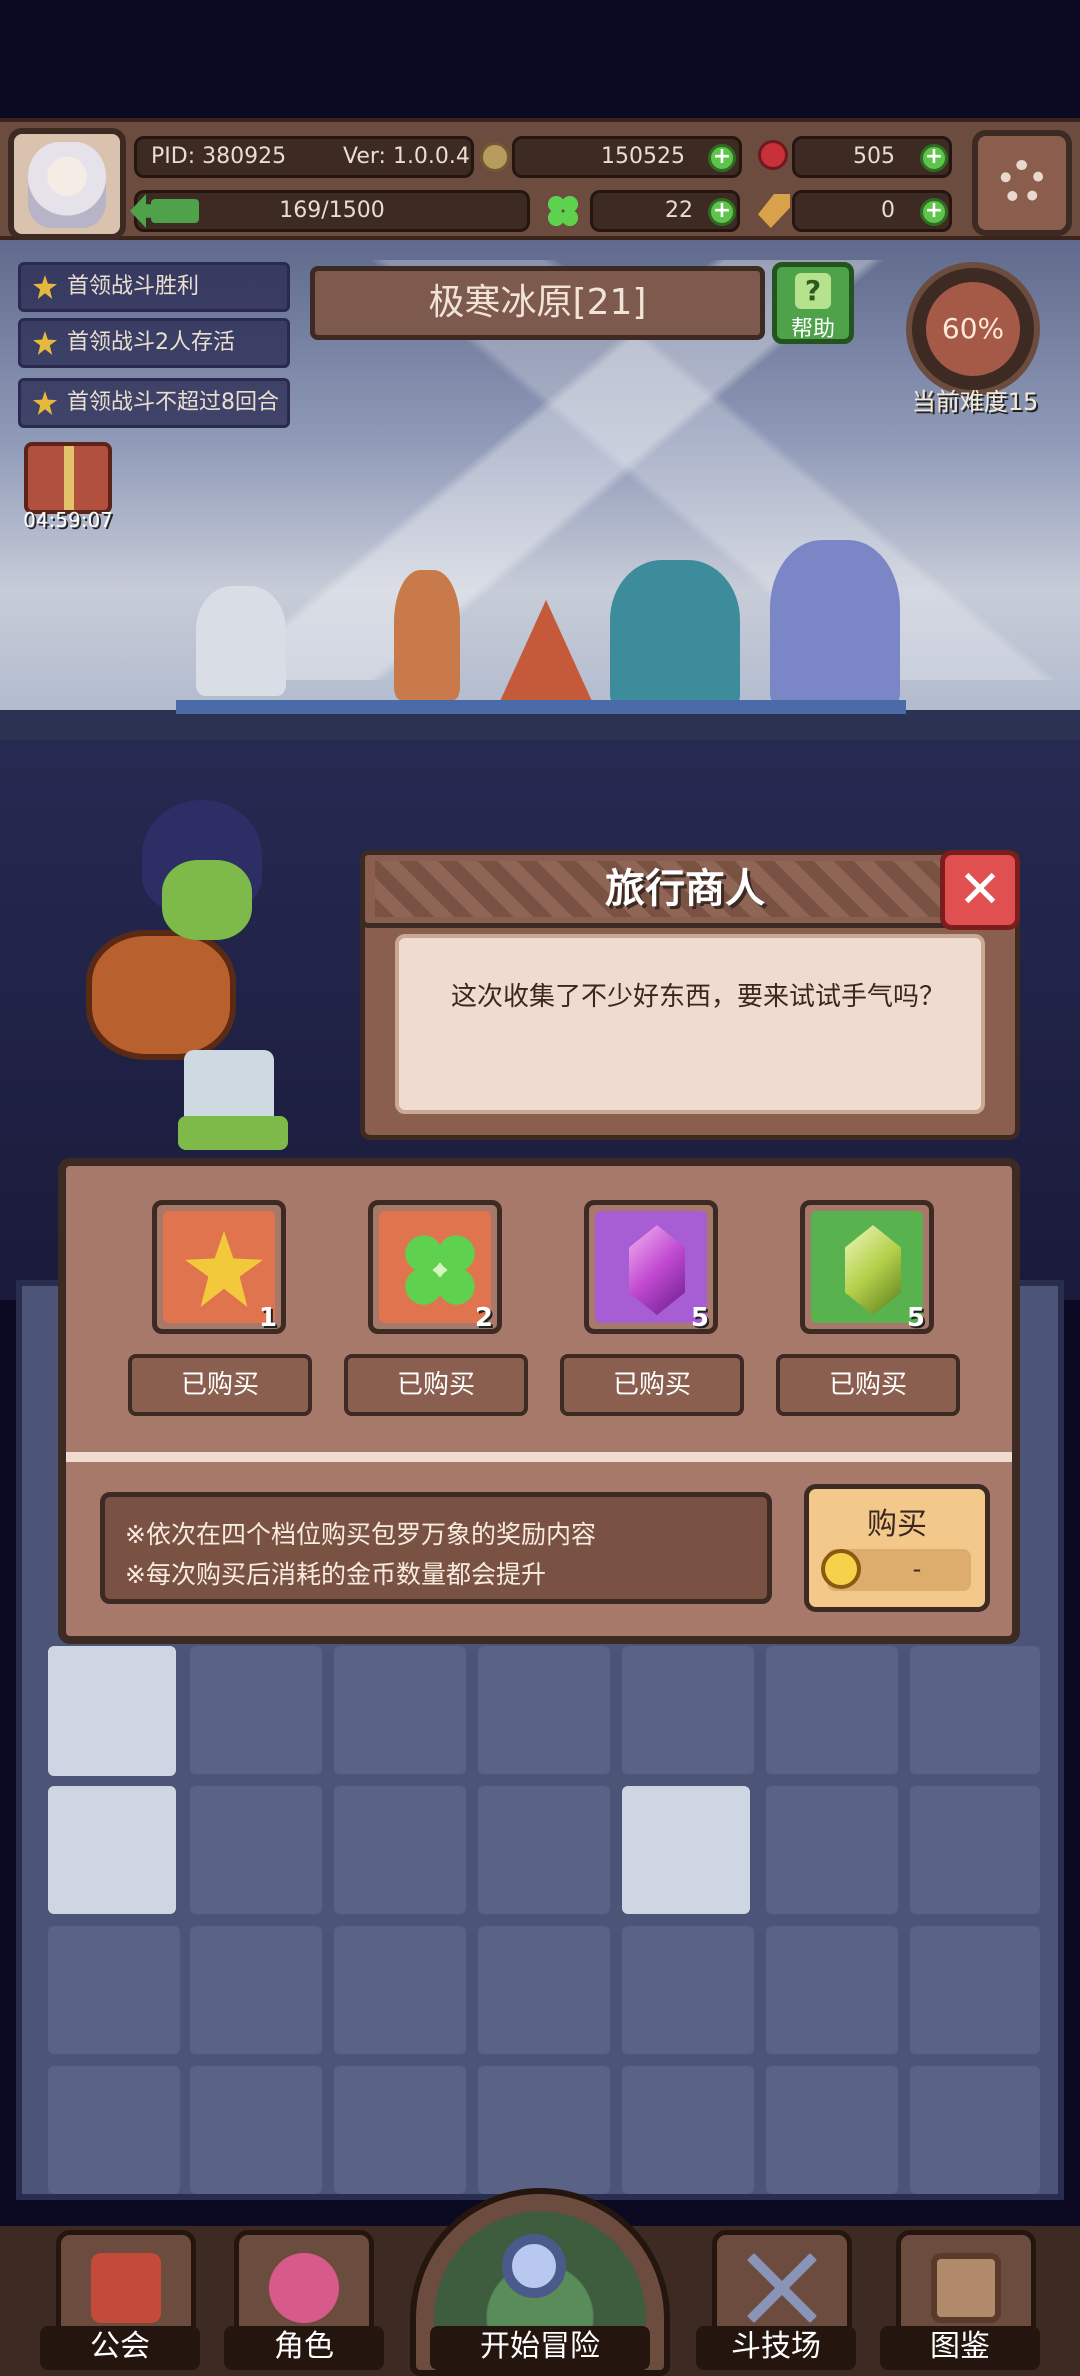 This screenshot has width=1080, height=2376. I want to click on player-avatar, so click(67, 184).